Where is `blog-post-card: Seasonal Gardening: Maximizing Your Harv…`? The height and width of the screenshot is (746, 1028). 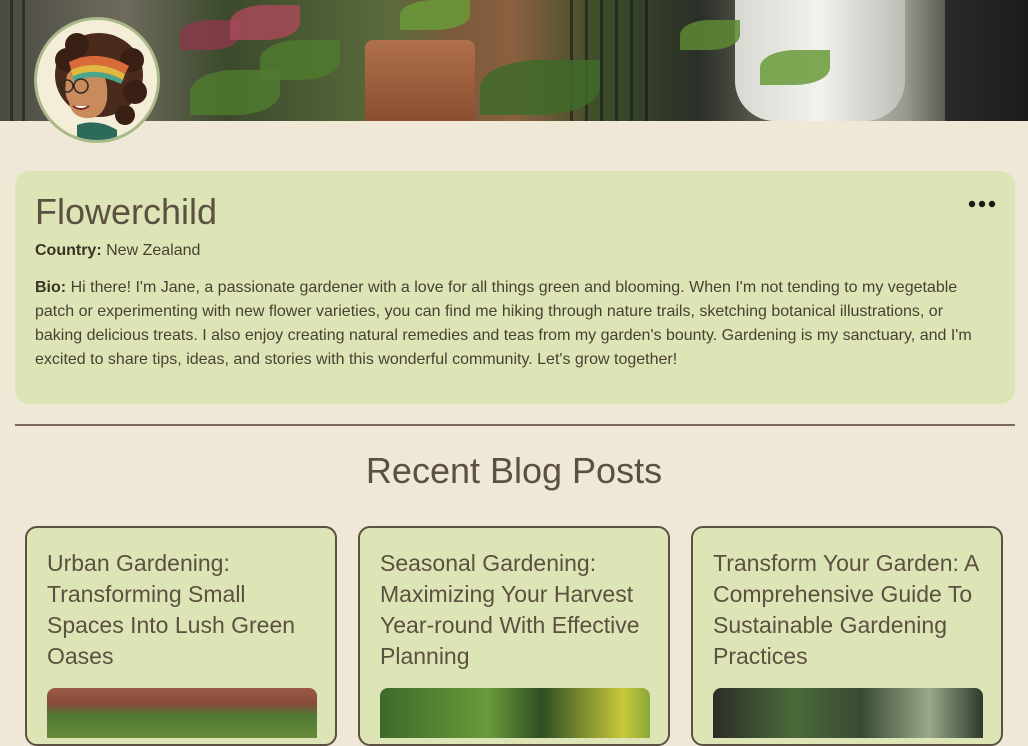
blog-post-card: Seasonal Gardening: Maximizing Your Harv… is located at coordinates (514, 636).